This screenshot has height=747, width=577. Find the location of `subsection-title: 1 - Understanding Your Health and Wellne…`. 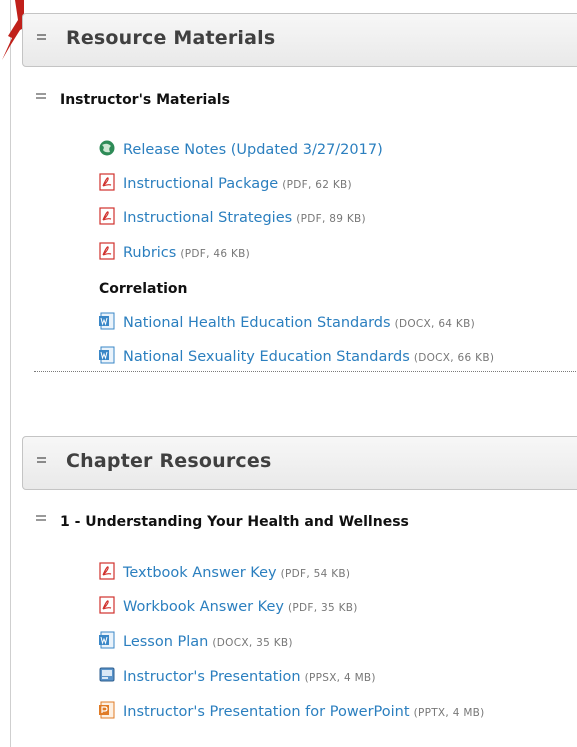

subsection-title: 1 - Understanding Your Health and Wellne… is located at coordinates (234, 522).